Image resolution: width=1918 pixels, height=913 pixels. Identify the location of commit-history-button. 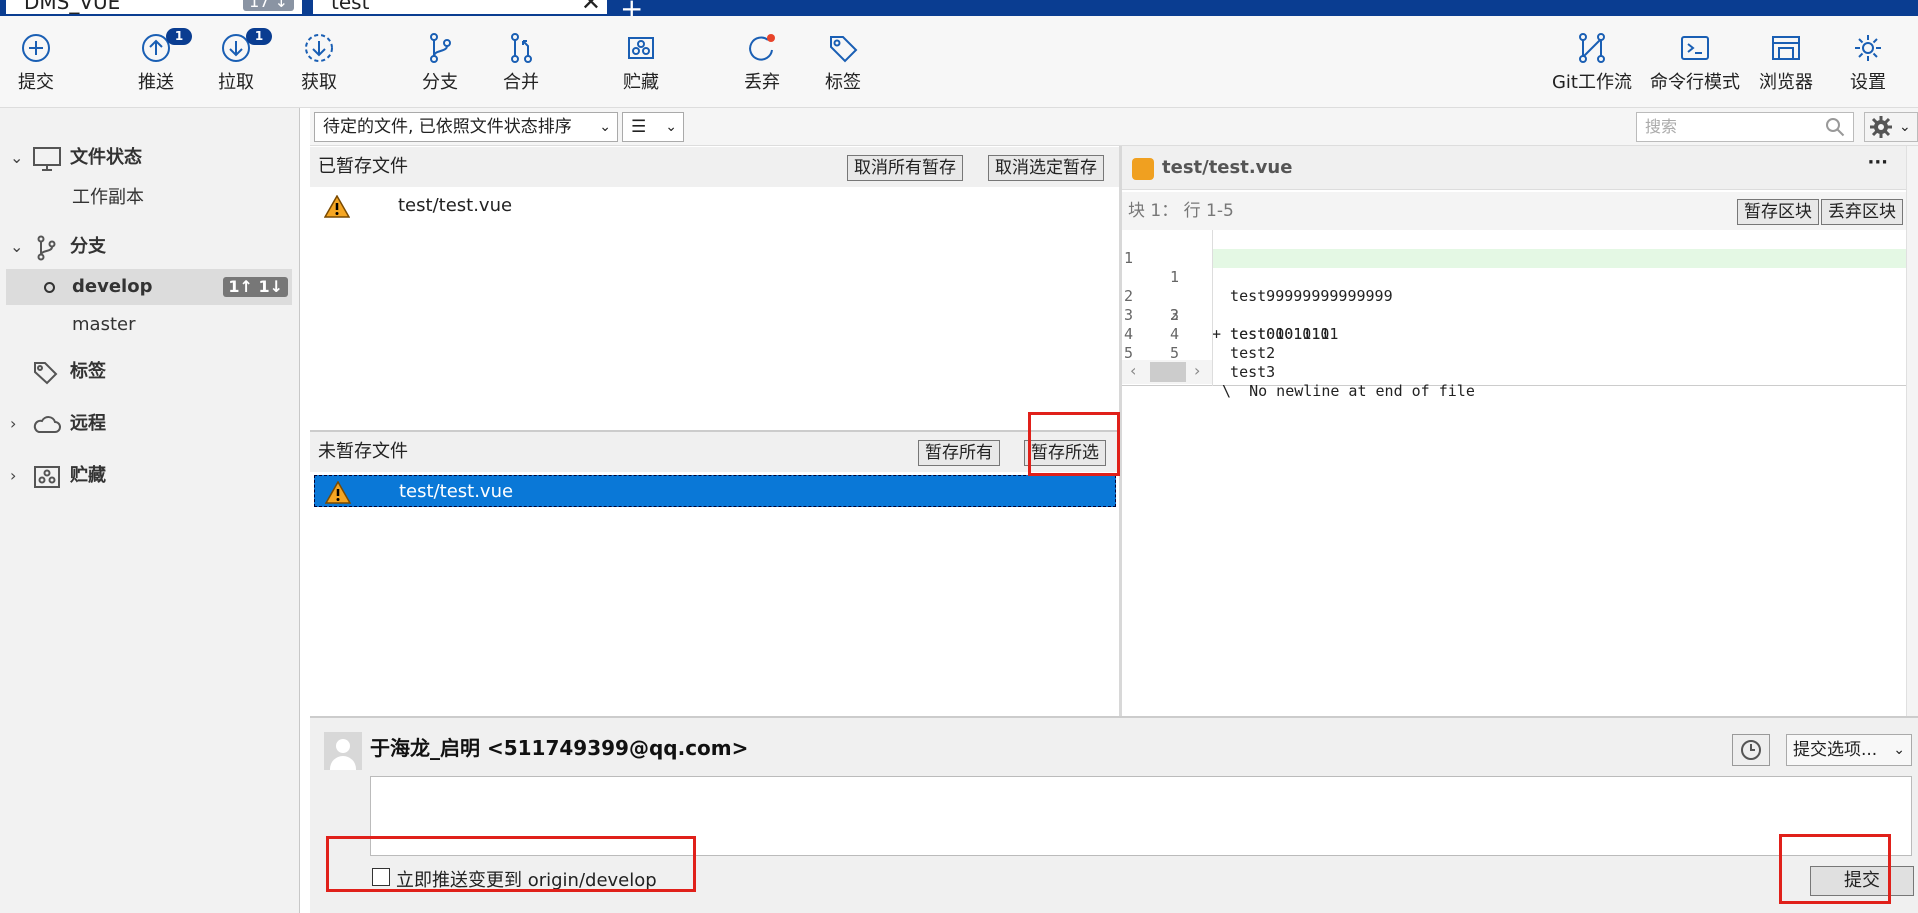
(1751, 750).